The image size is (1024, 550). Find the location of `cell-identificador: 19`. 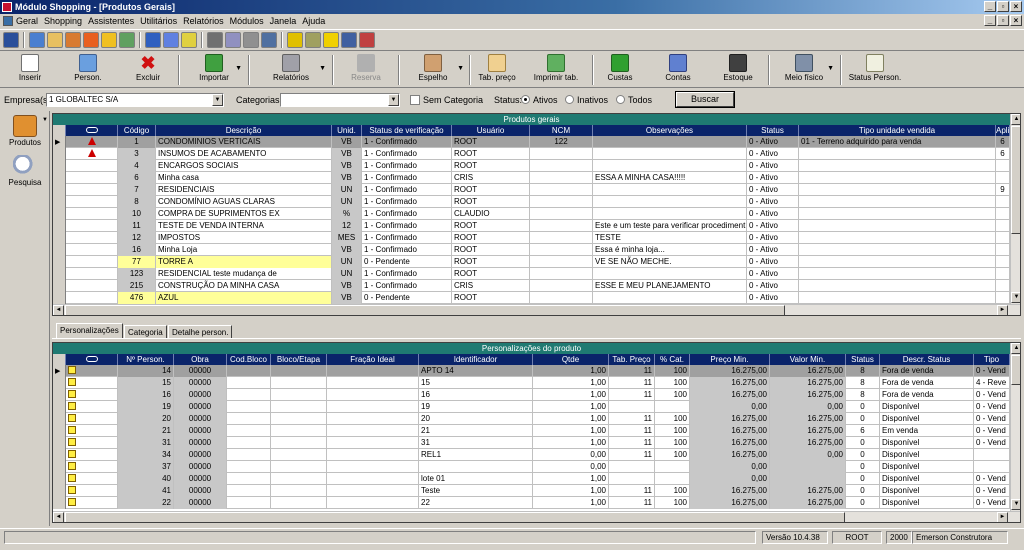

cell-identificador: 19 is located at coordinates (476, 407).